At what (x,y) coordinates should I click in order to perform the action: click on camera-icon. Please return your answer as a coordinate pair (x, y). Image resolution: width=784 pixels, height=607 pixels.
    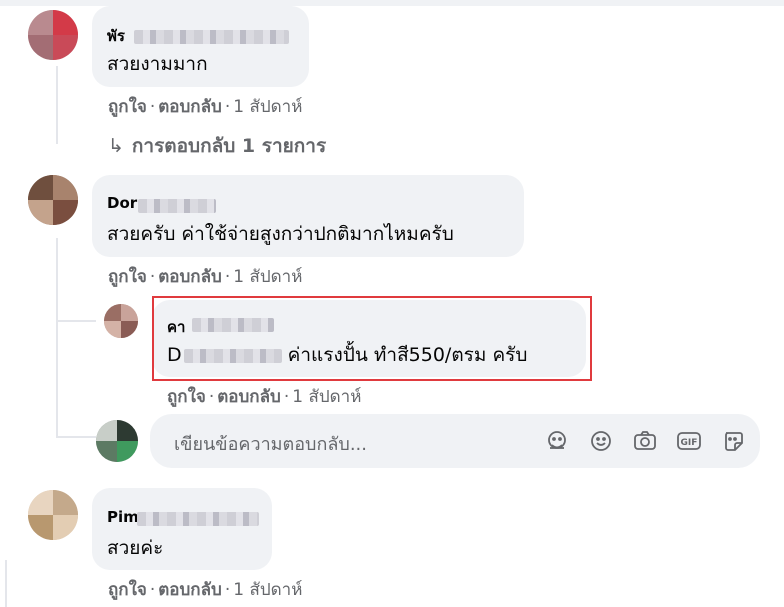
    Looking at the image, I should click on (645, 441).